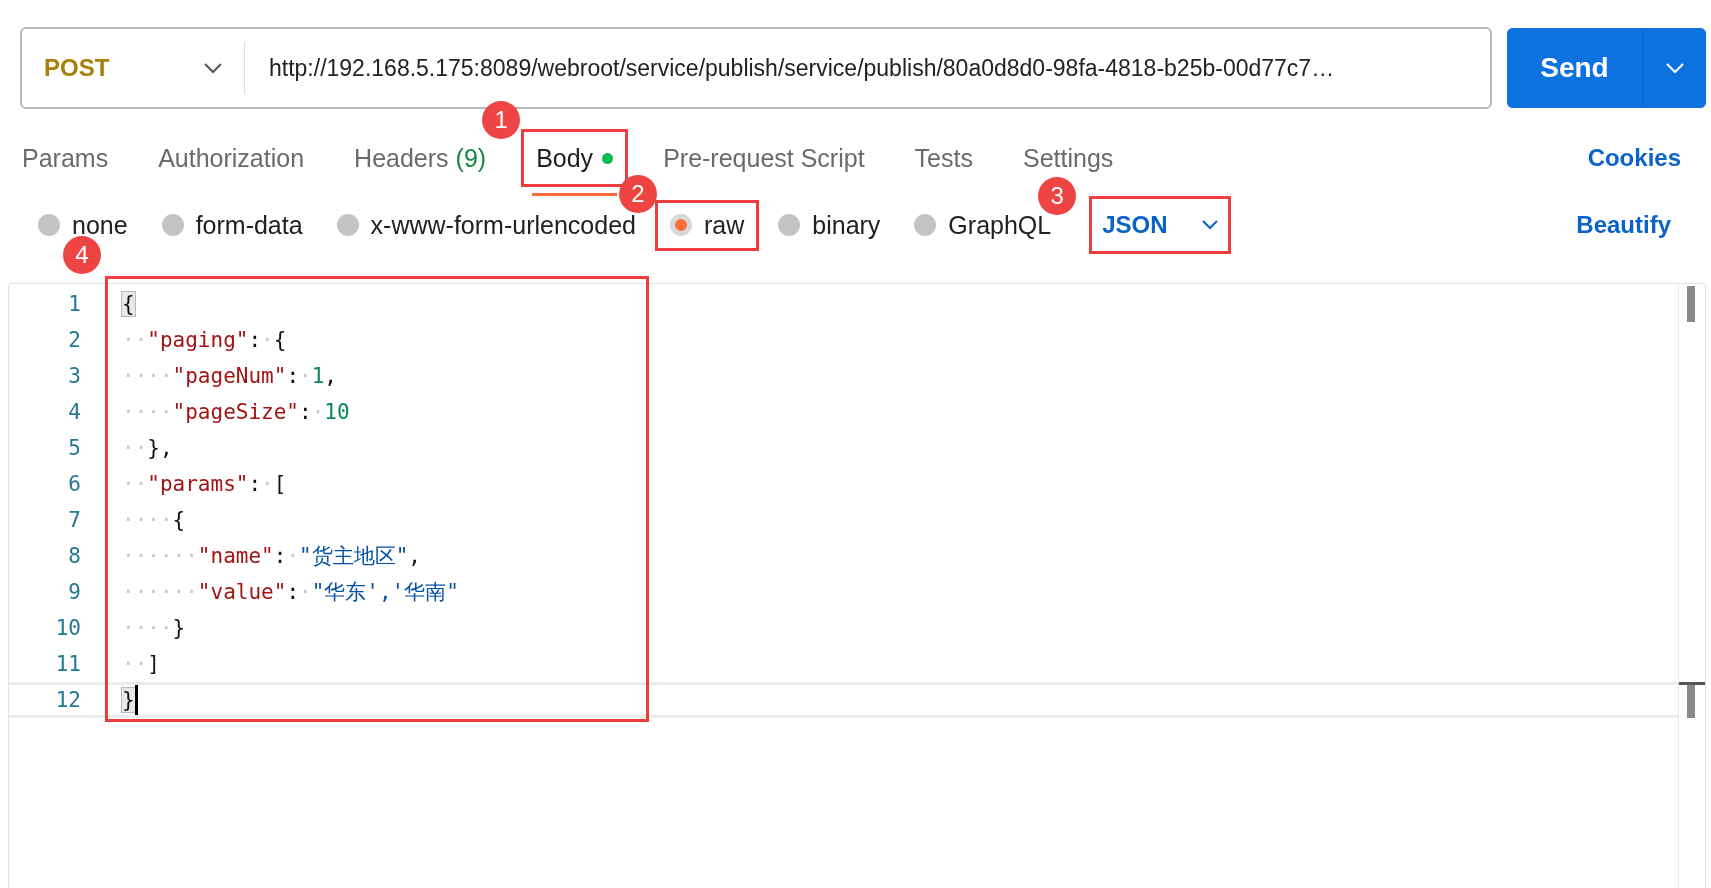  I want to click on callout-badge: 4, so click(82, 255).